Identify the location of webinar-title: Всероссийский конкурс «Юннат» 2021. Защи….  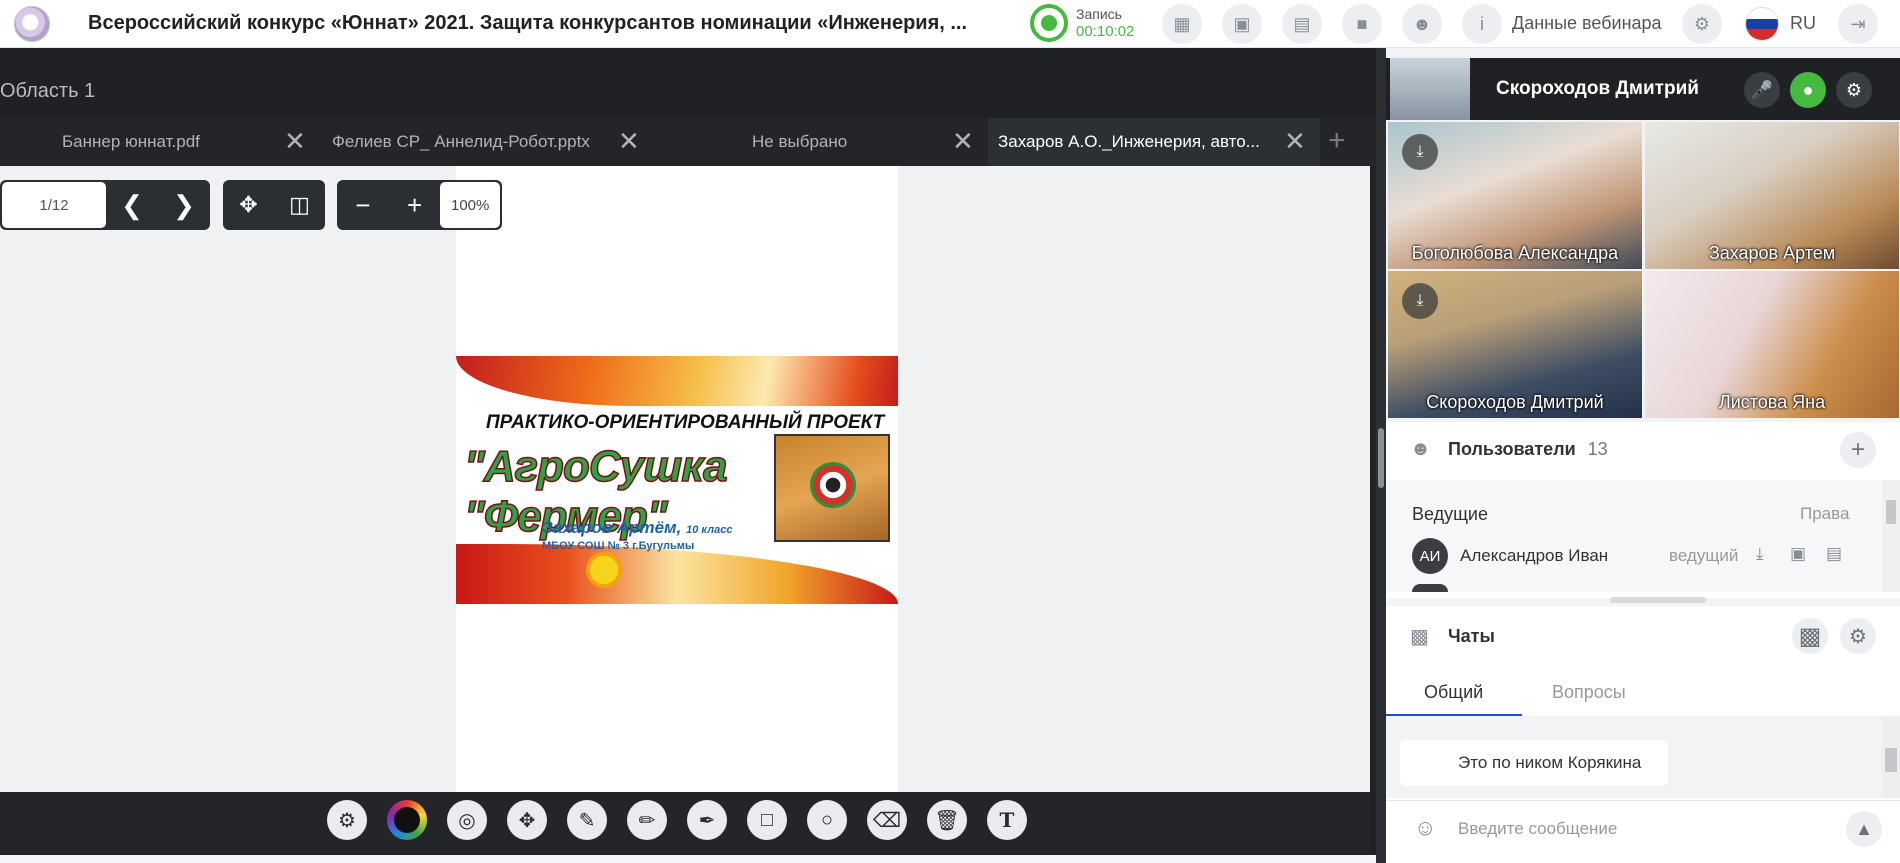
(528, 23).